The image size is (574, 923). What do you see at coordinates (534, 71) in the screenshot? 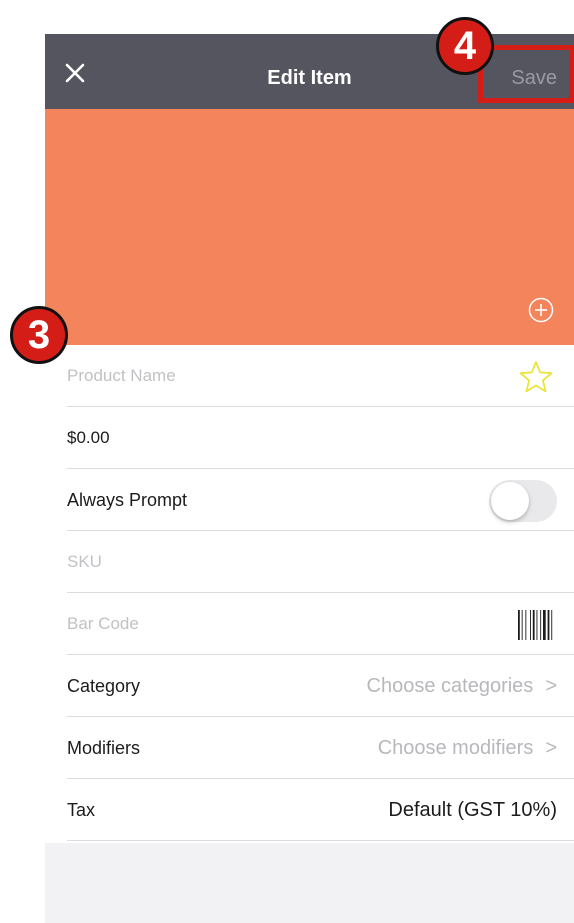
I see `save-button: Save` at bounding box center [534, 71].